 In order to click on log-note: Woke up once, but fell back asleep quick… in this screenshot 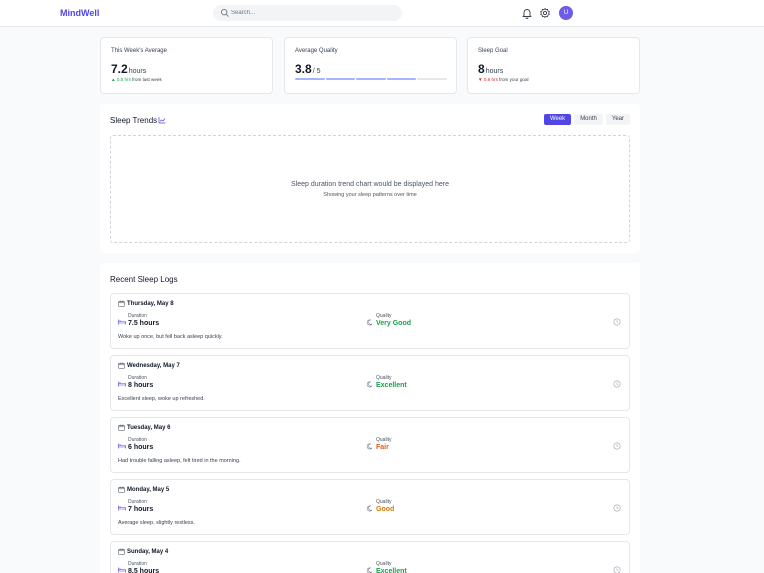, I will do `click(170, 337)`.